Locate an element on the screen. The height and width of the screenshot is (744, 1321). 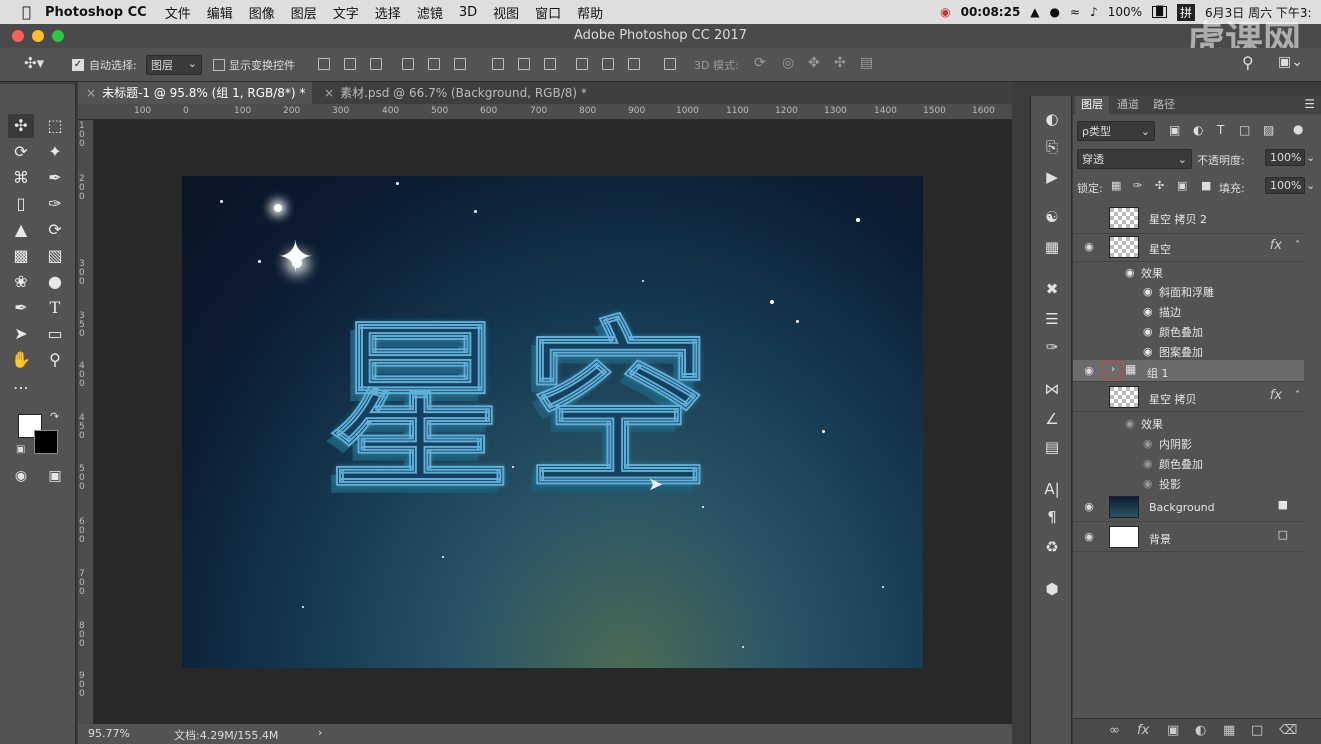
auto-align-icon is located at coordinates (670, 64).